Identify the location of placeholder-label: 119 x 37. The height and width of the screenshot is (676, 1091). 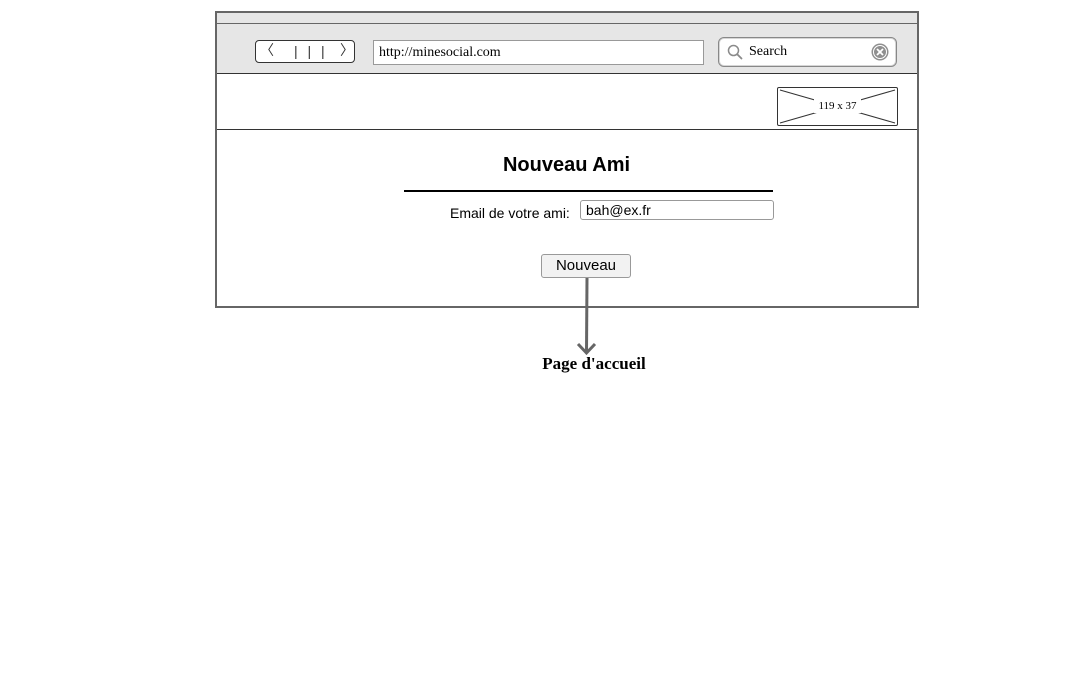
(837, 106).